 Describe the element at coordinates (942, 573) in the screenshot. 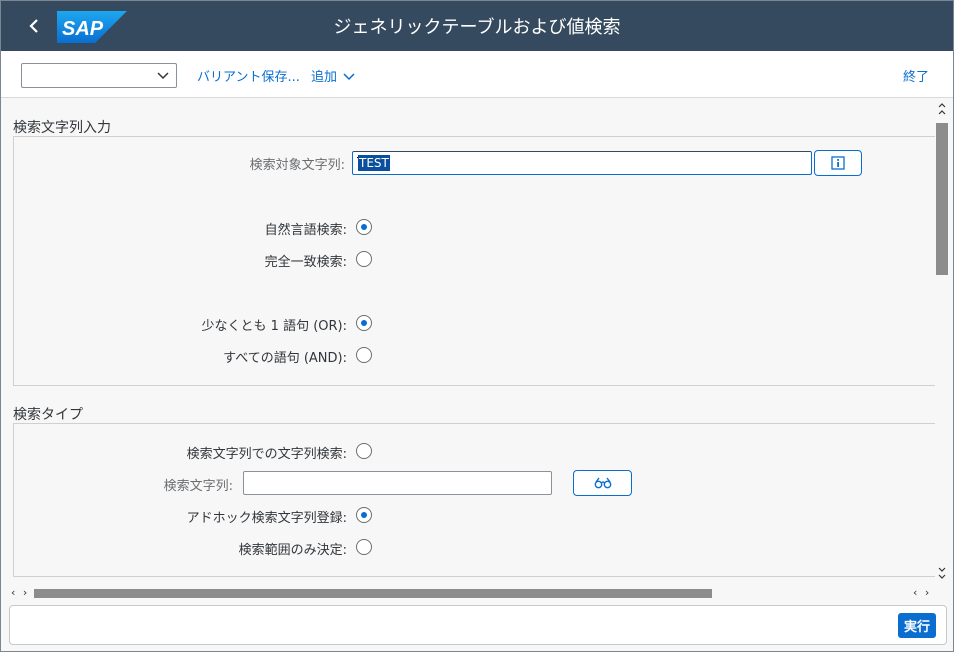

I see `scroll-down-icon` at that location.